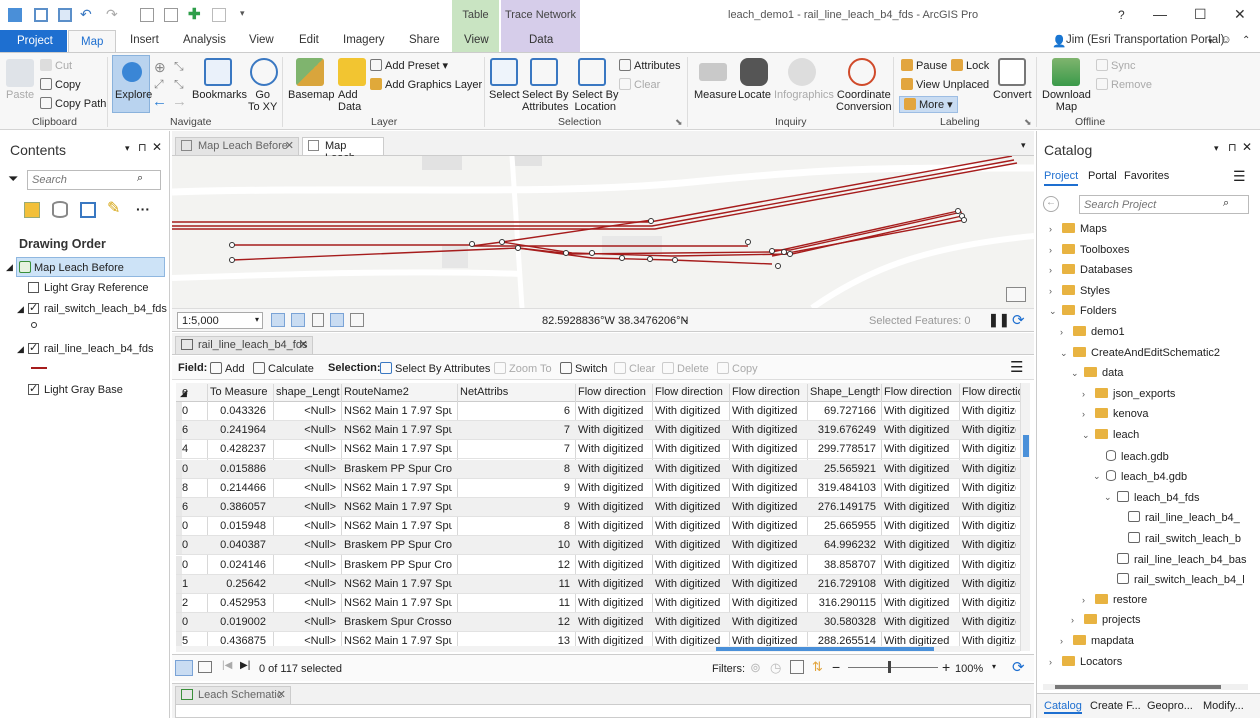 Image resolution: width=1260 pixels, height=718 pixels. I want to click on undo-icon: ↶, so click(86, 14).